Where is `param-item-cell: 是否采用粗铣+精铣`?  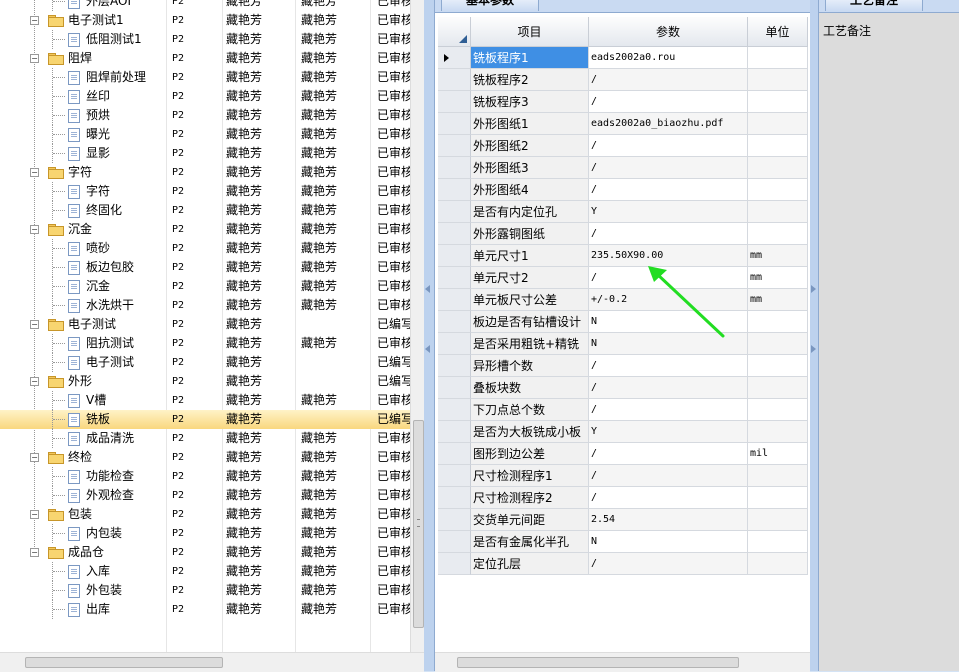 param-item-cell: 是否采用粗铣+精铣 is located at coordinates (530, 344).